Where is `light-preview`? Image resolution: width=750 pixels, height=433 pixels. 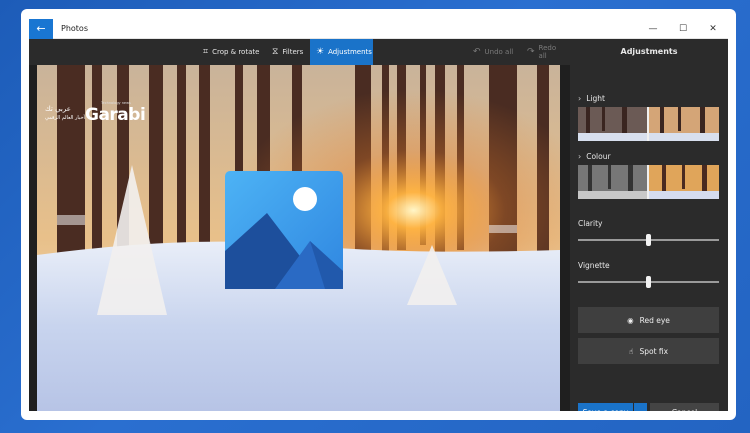
light-preview is located at coordinates (648, 124).